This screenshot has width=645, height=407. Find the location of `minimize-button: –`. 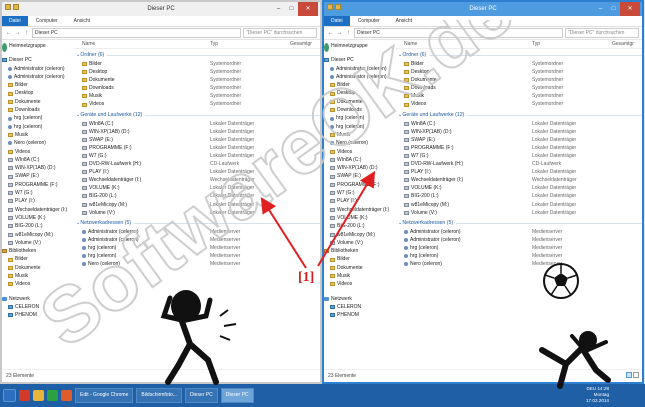

minimize-button: – is located at coordinates (600, 9).